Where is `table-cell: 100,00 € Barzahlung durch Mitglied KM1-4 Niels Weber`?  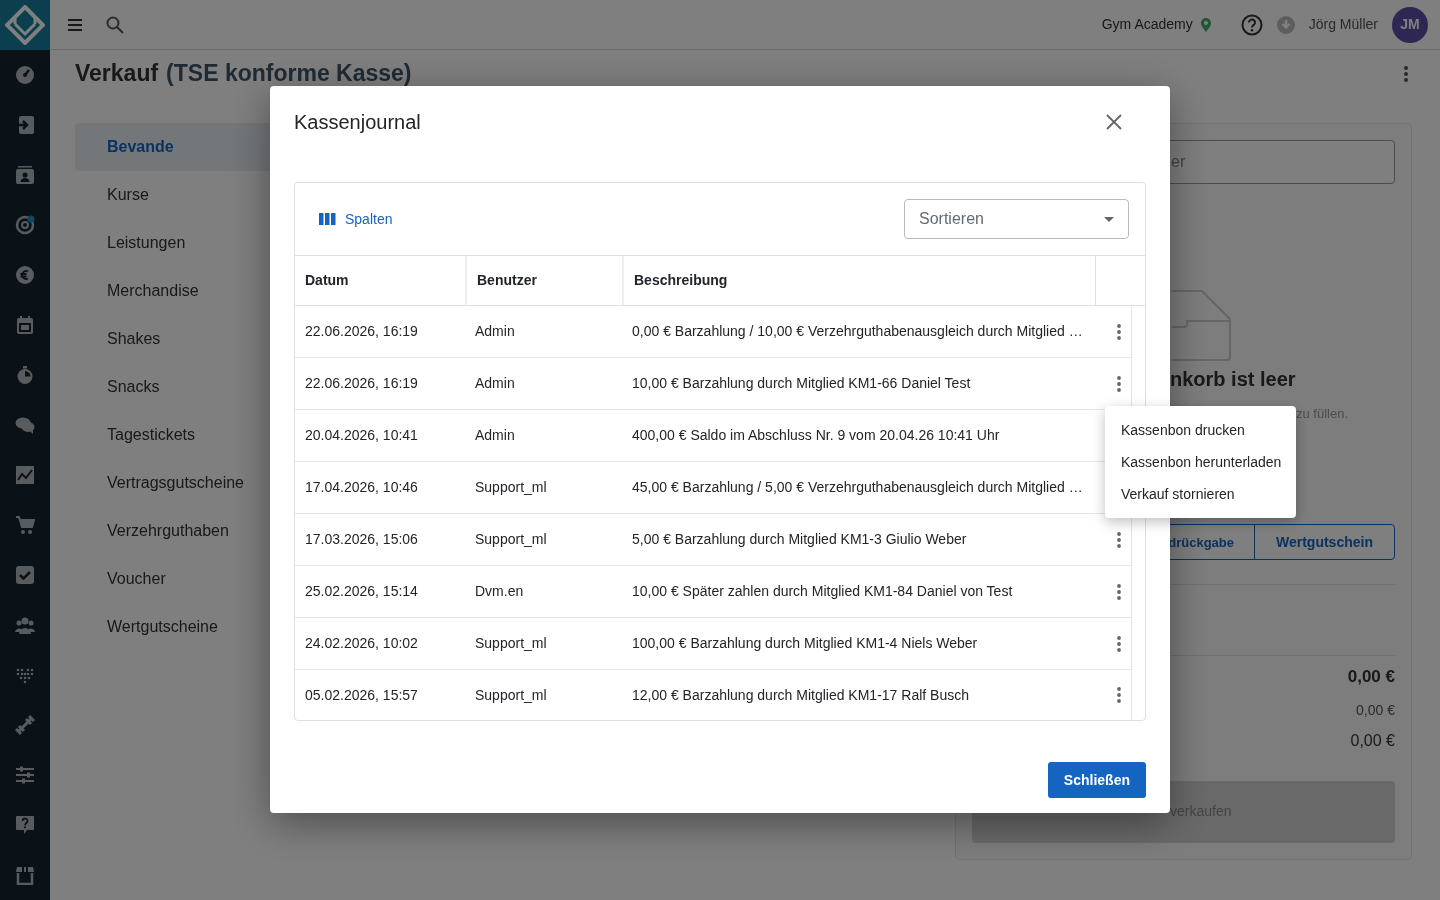
table-cell: 100,00 € Barzahlung durch Mitglied KM1-4 Niels Weber is located at coordinates (858, 644).